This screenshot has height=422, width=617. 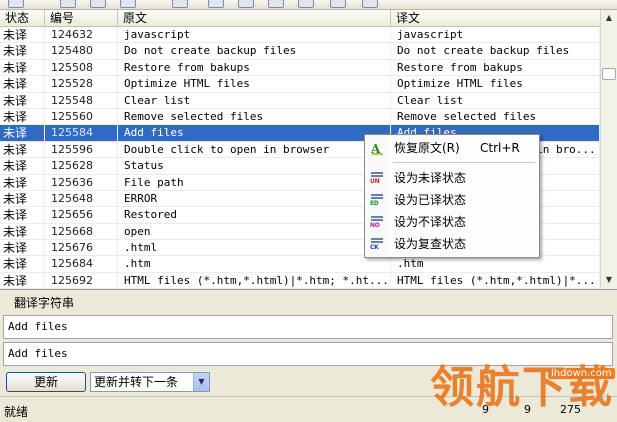 I want to click on update-button: 更新, so click(x=46, y=382).